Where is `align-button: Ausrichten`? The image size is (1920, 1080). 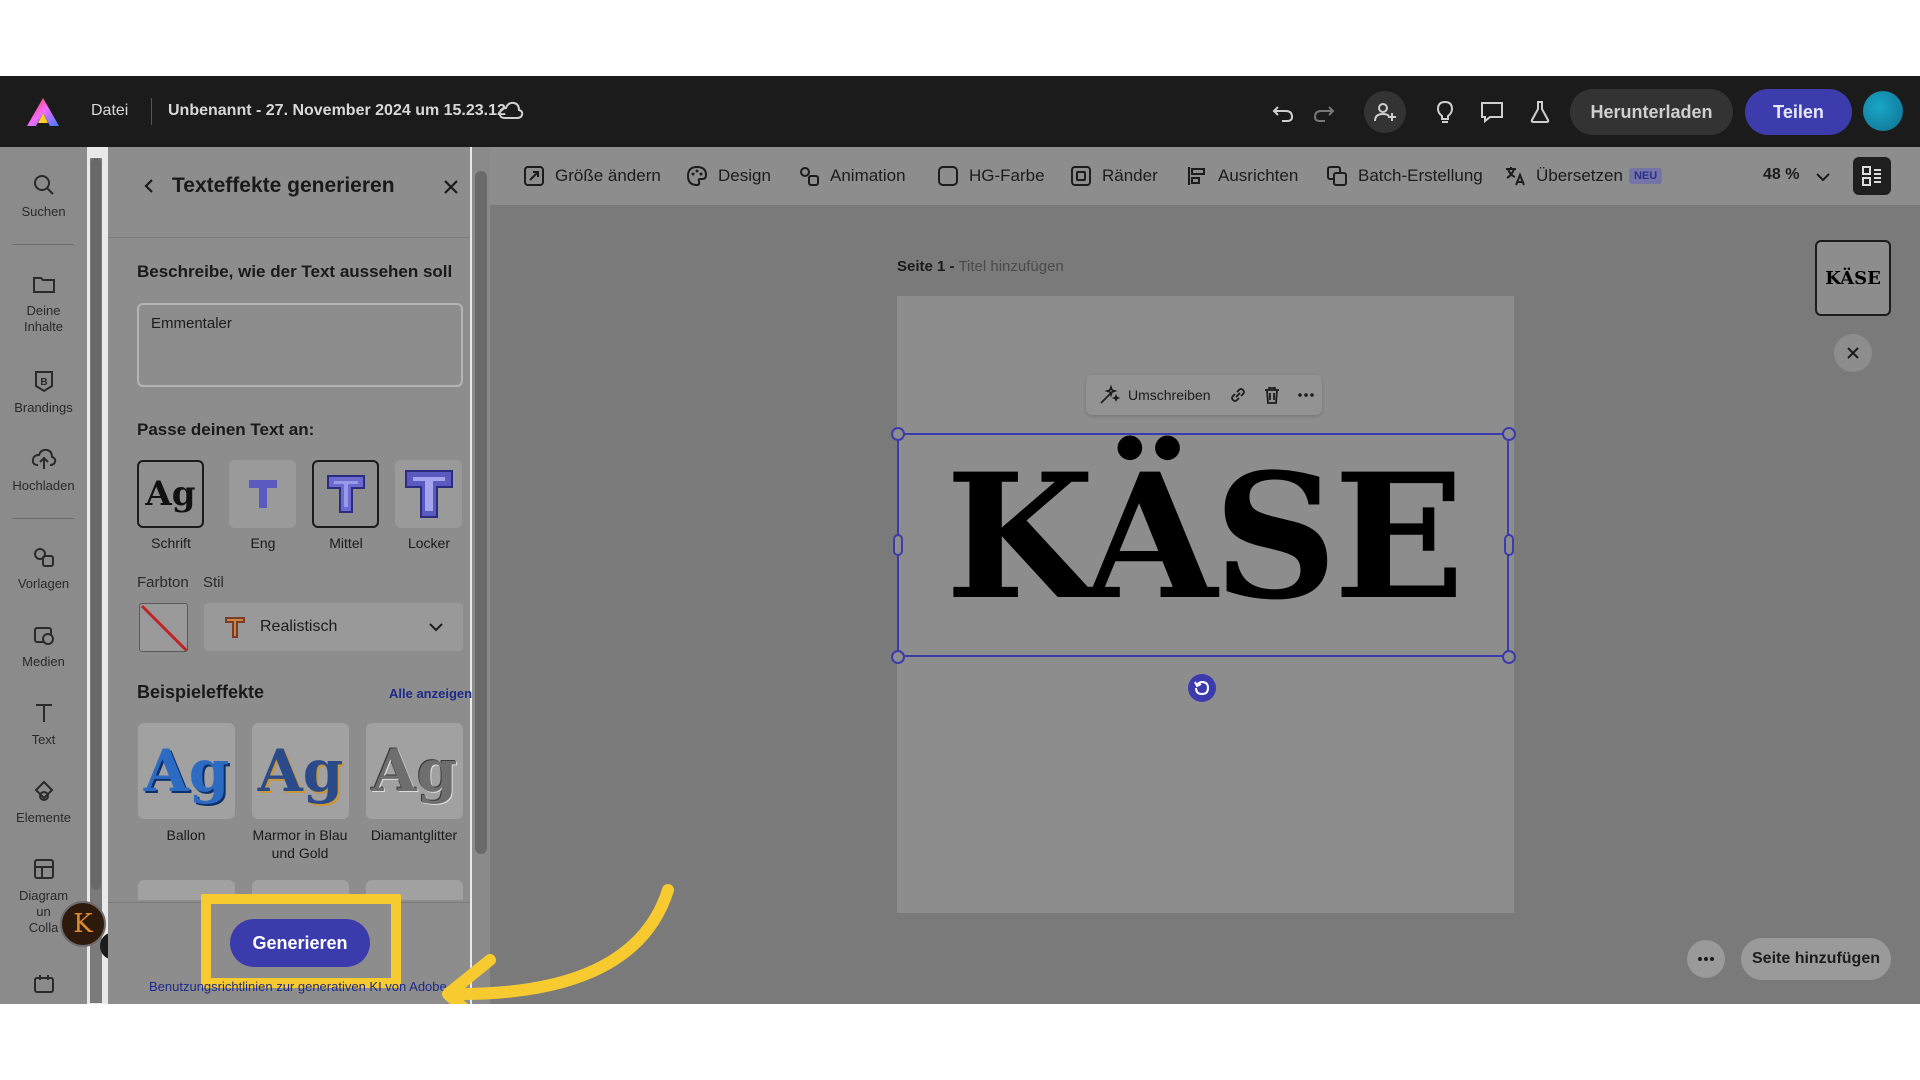
align-button: Ausrichten is located at coordinates (1241, 176).